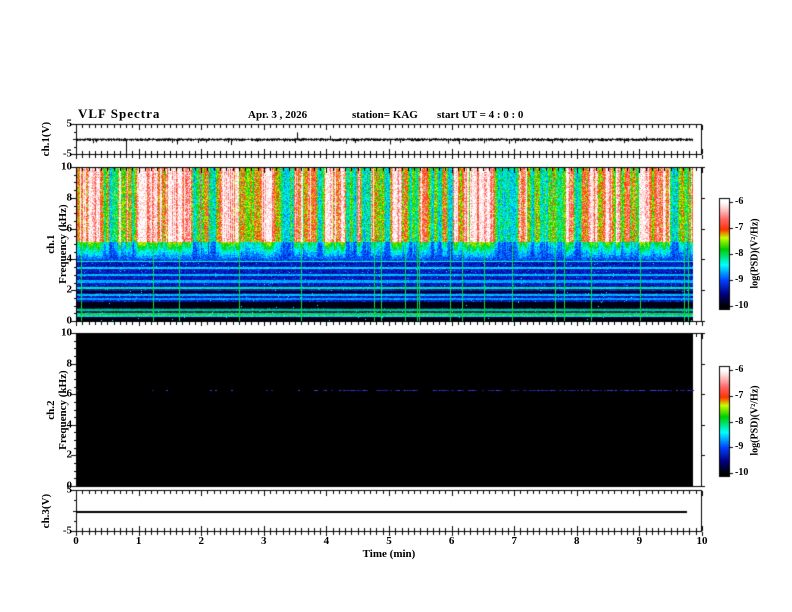 This screenshot has width=792, height=612. What do you see at coordinates (385, 115) in the screenshot?
I see `station-label: station= KAG` at bounding box center [385, 115].